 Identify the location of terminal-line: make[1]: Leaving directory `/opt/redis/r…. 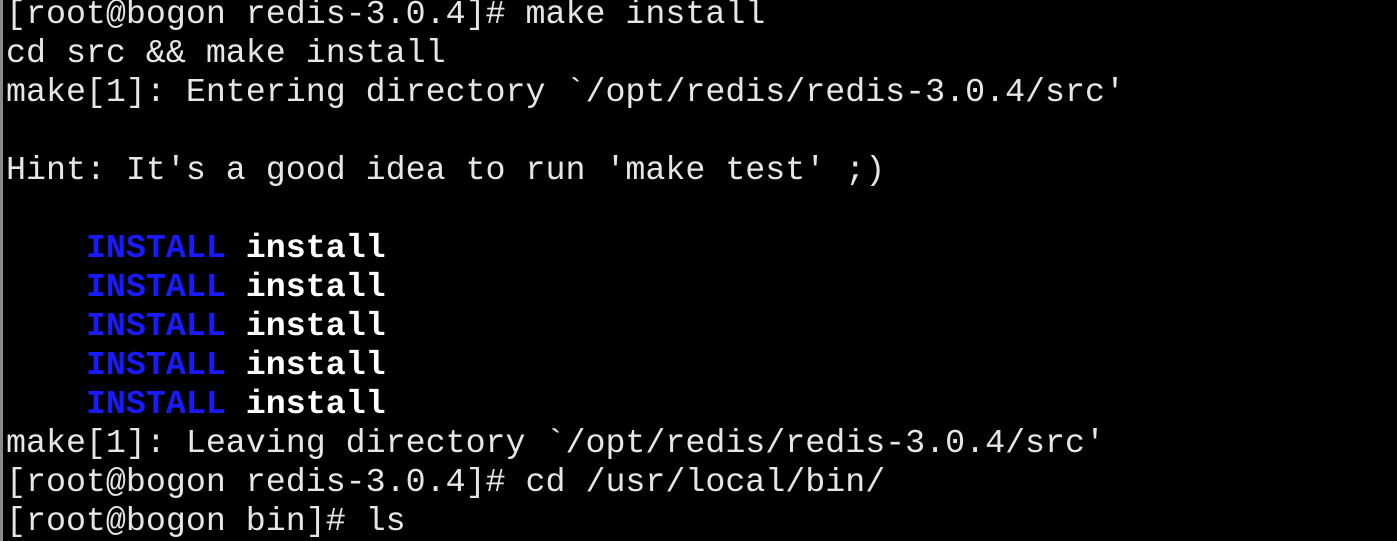
(555, 443).